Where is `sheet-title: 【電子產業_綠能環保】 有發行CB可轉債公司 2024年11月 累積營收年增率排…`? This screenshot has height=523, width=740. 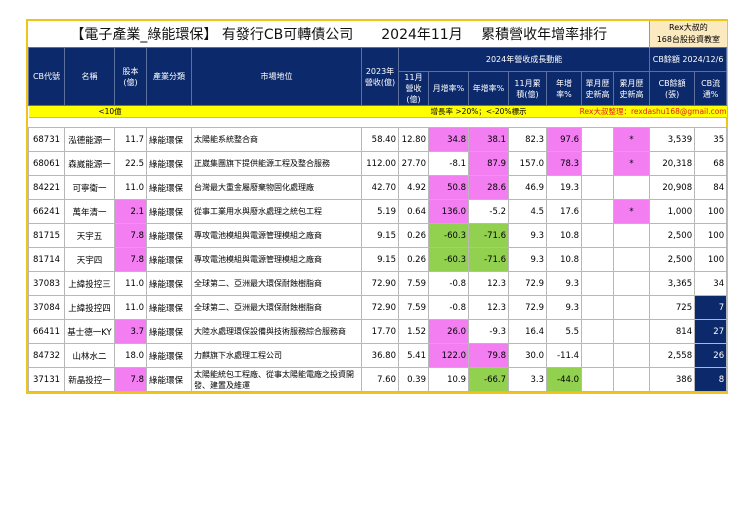 sheet-title: 【電子產業_綠能環保】 有發行CB可轉債公司 2024年11月 累積營收年增率排… is located at coordinates (339, 34).